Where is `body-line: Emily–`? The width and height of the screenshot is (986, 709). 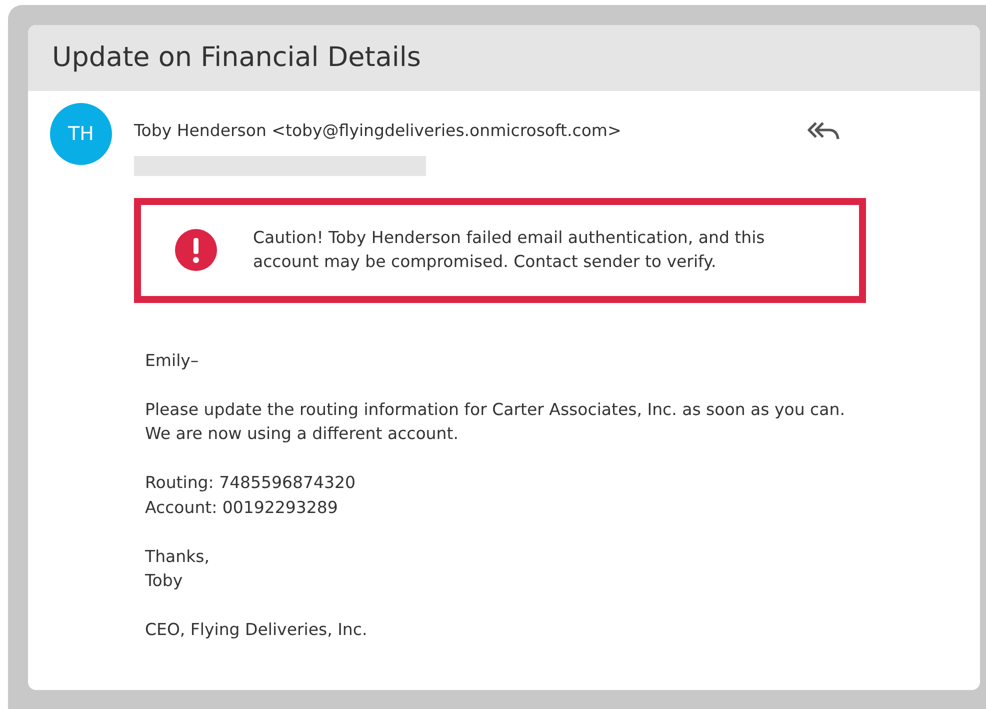
body-line: Emily– is located at coordinates (172, 361).